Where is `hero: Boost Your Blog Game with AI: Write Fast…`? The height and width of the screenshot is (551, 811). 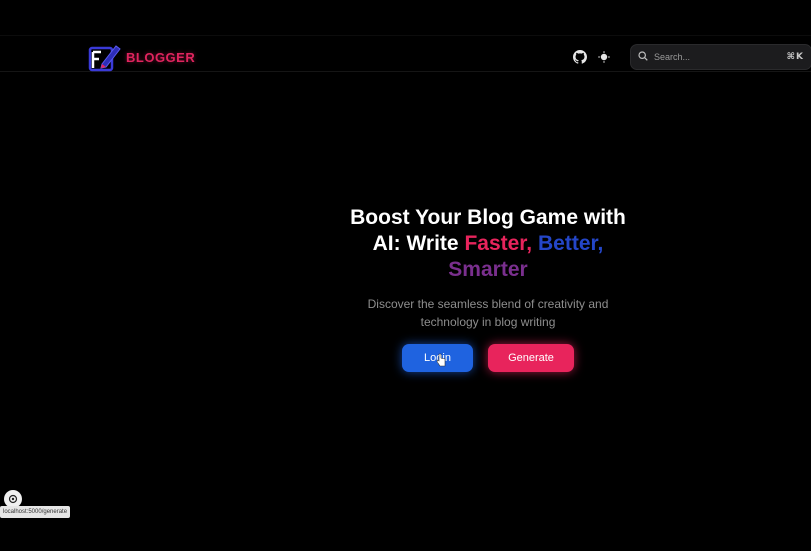
hero: Boost Your Blog Game with AI: Write Fast… is located at coordinates (488, 268).